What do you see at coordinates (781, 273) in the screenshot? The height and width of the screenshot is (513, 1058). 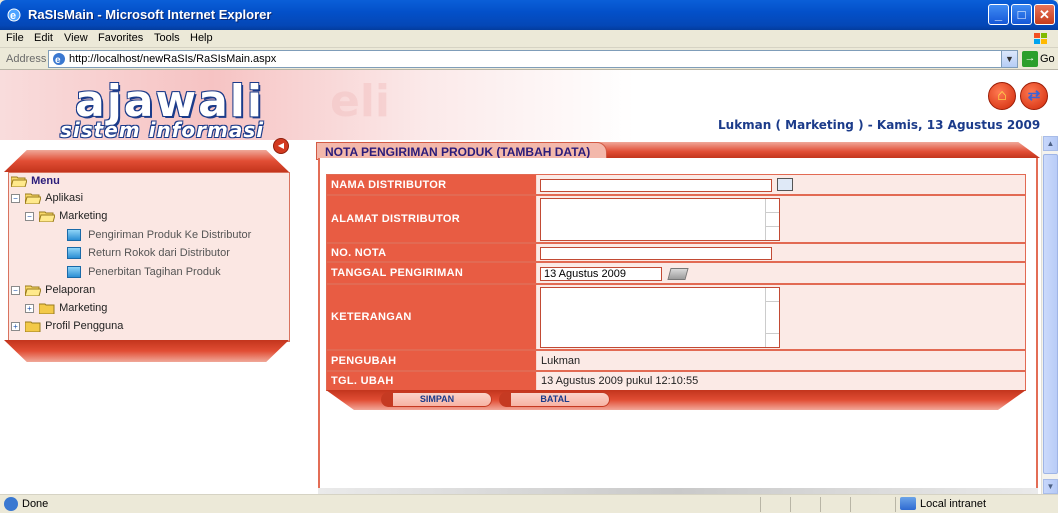 I see `value-cell: 13 Agustus 2009` at bounding box center [781, 273].